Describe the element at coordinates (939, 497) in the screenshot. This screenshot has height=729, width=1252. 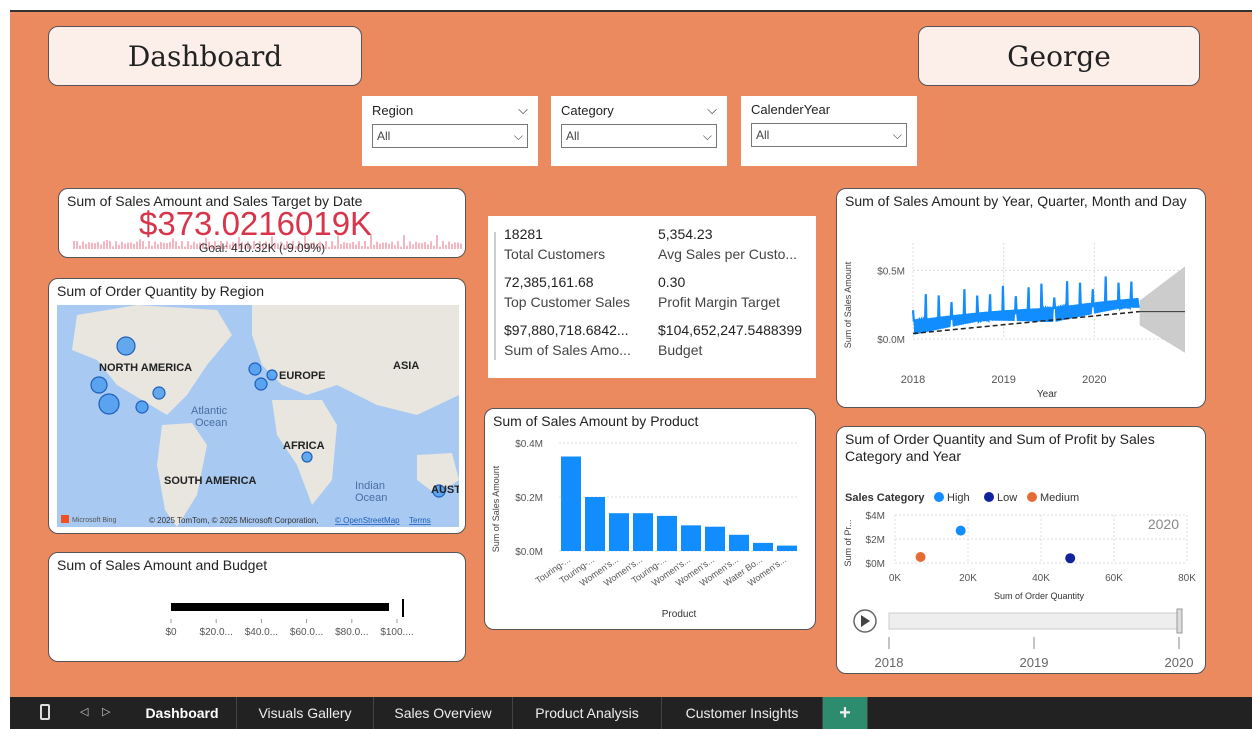
I see `legend-marker` at that location.